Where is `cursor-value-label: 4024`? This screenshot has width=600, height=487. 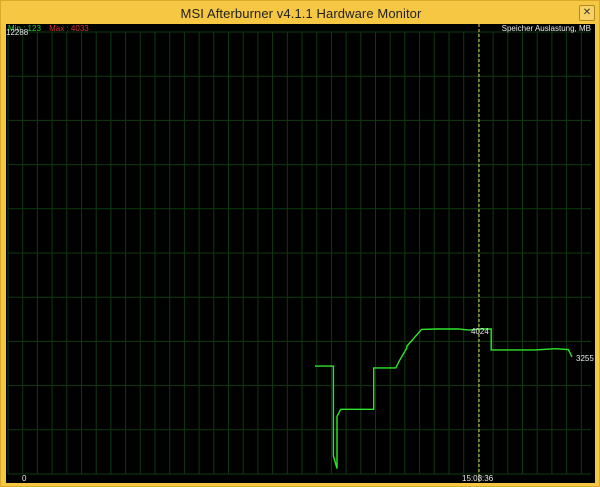 cursor-value-label: 4024 is located at coordinates (480, 331).